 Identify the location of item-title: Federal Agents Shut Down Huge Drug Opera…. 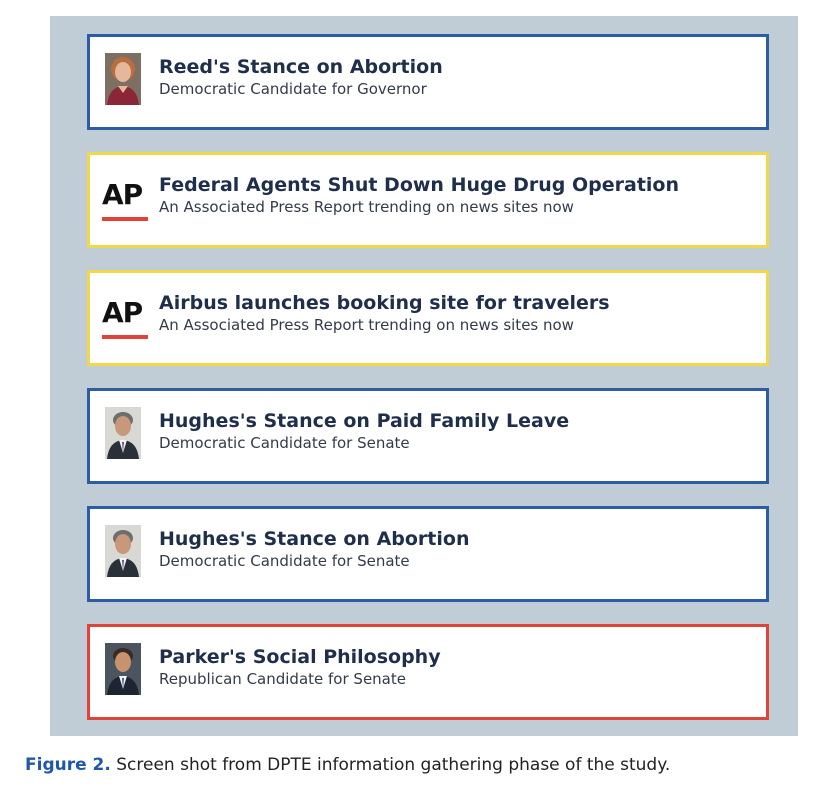
(419, 185).